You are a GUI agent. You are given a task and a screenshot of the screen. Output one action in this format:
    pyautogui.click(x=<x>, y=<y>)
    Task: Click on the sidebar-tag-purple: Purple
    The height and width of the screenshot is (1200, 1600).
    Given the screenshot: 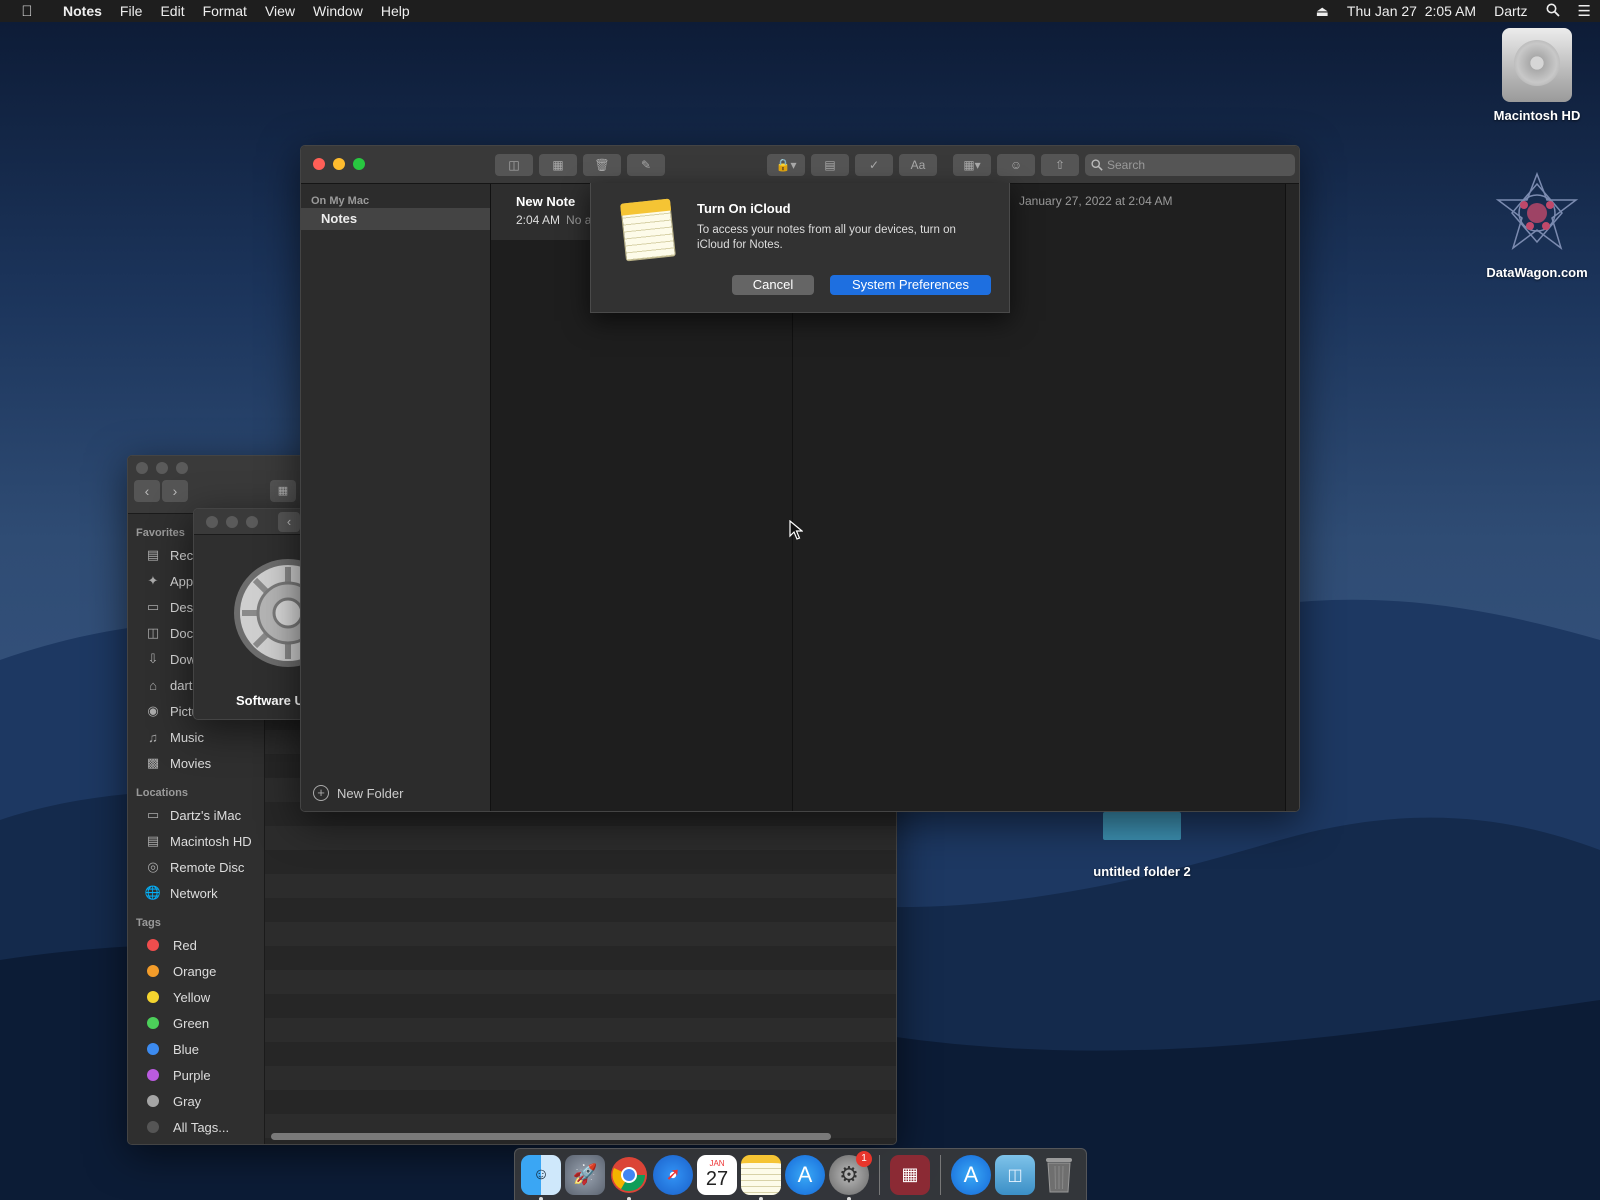 What is the action you would take?
    pyautogui.click(x=196, y=1075)
    